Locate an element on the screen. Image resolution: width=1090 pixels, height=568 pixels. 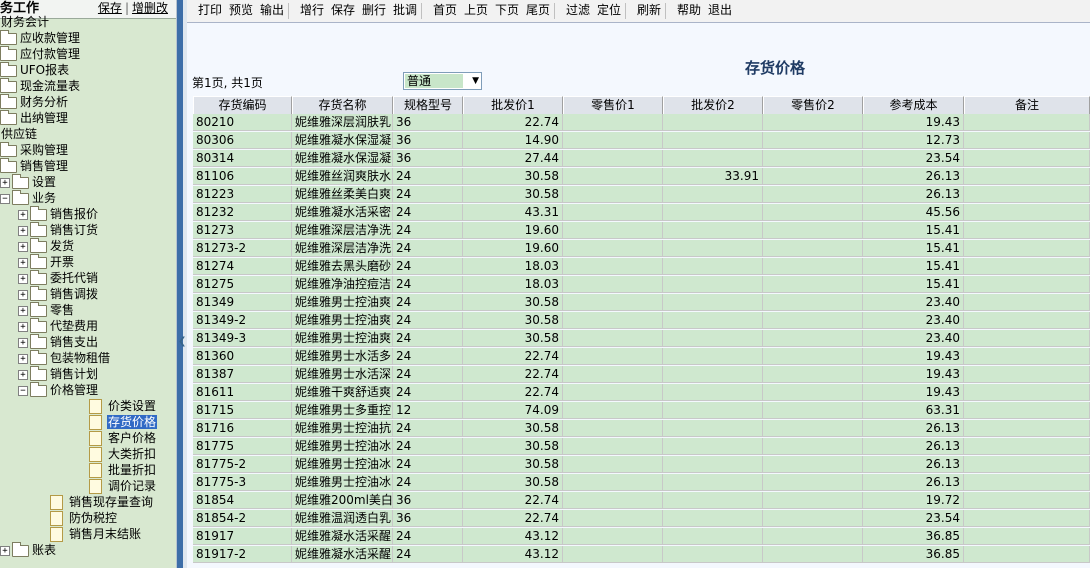
toolbar-button: 刷新 is located at coordinates (649, 10).